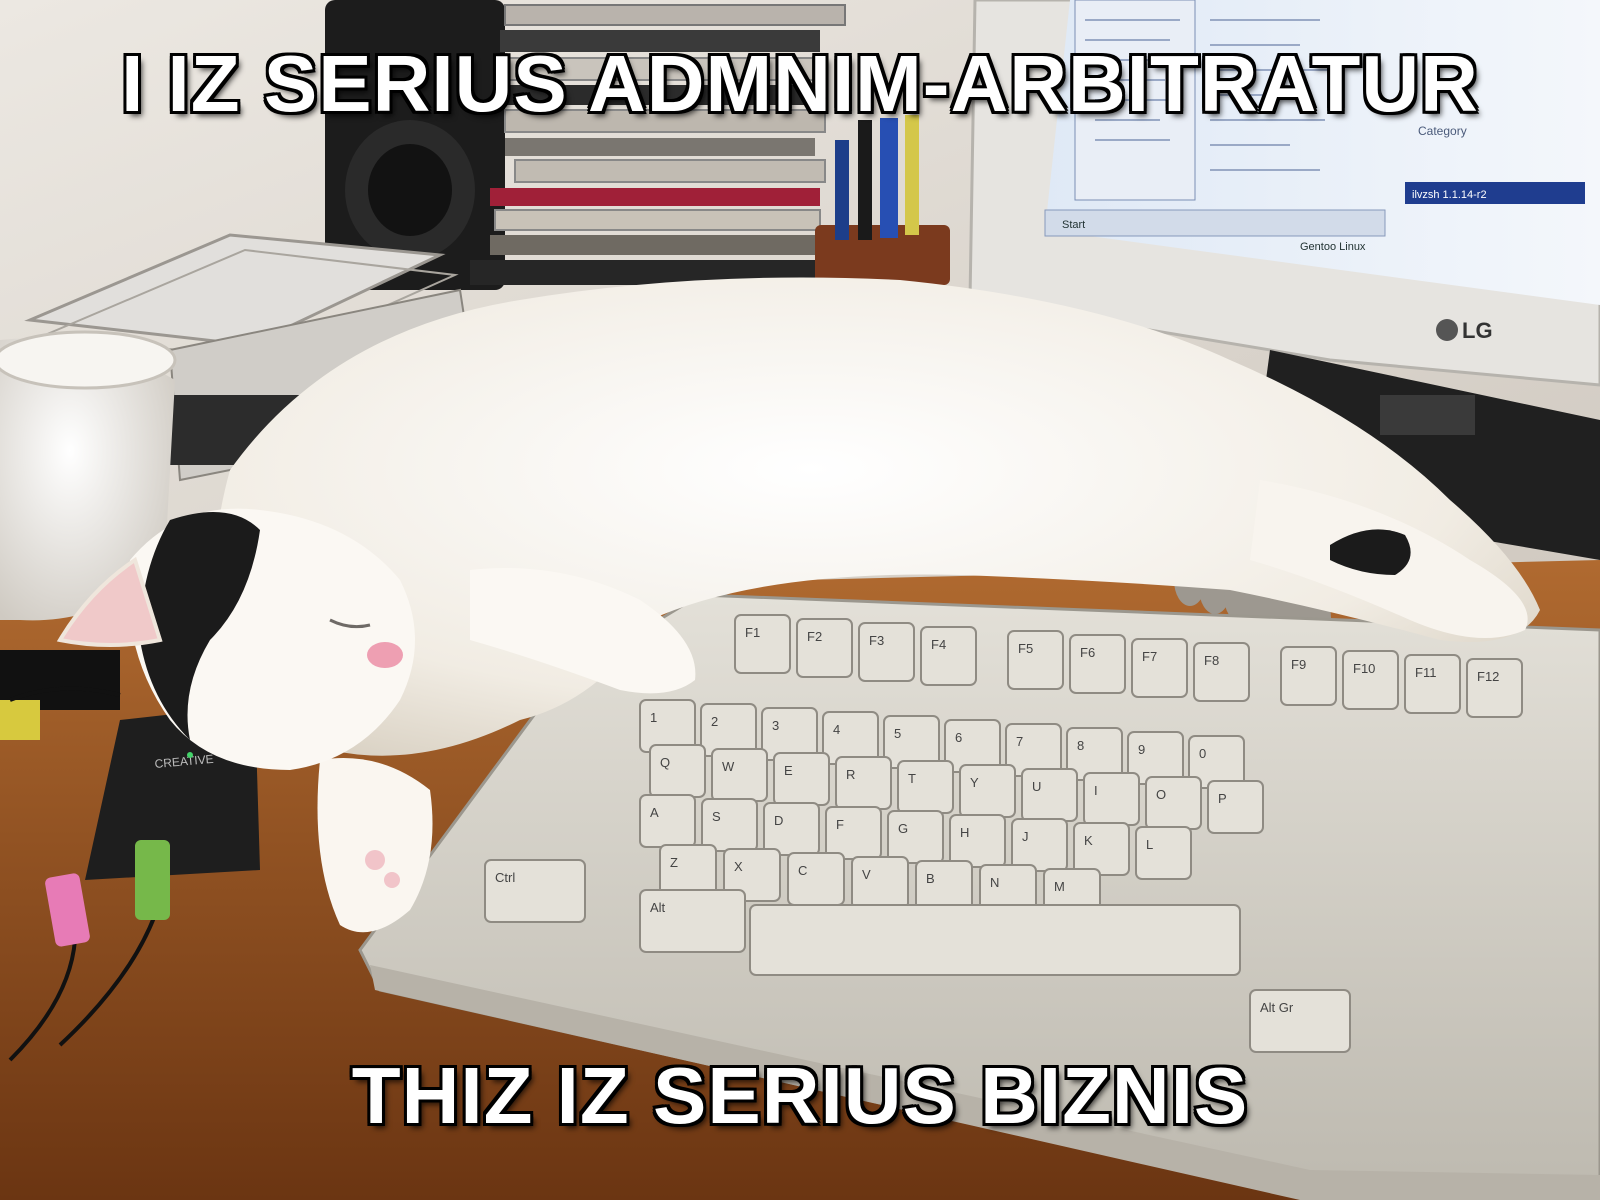  I want to click on key-f2: F2, so click(824, 648).